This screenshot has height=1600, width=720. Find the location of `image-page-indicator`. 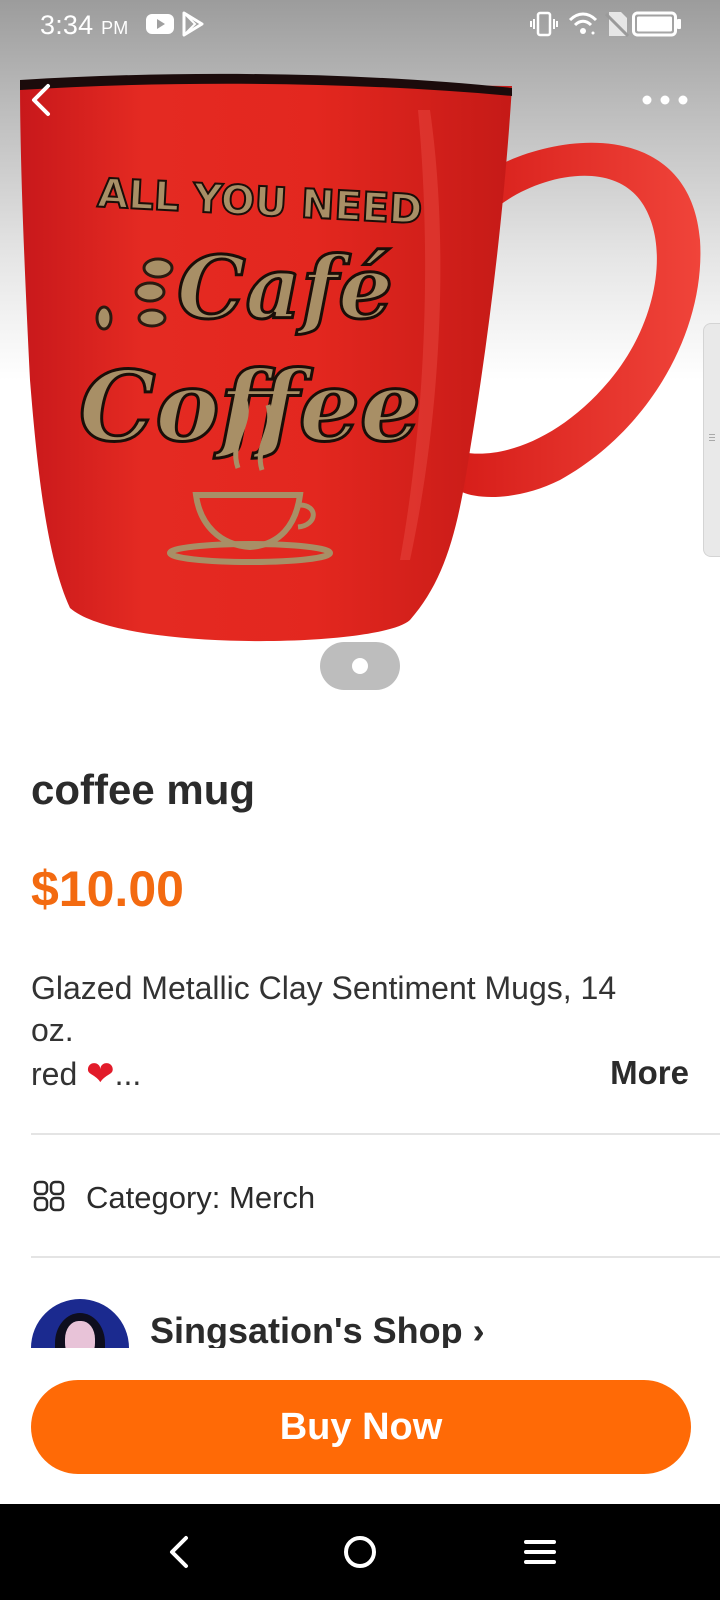

image-page-indicator is located at coordinates (360, 666).